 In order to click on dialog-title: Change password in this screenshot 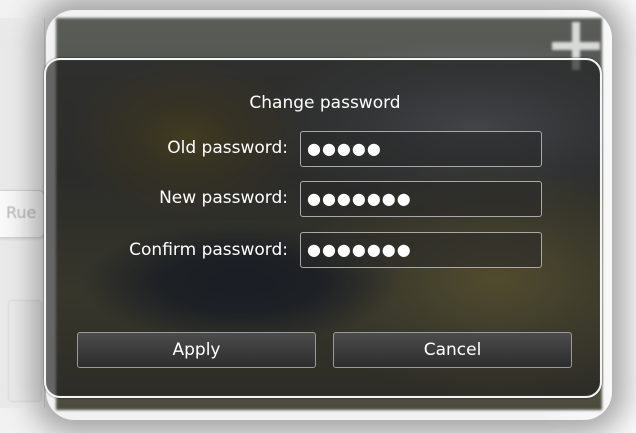, I will do `click(325, 103)`.